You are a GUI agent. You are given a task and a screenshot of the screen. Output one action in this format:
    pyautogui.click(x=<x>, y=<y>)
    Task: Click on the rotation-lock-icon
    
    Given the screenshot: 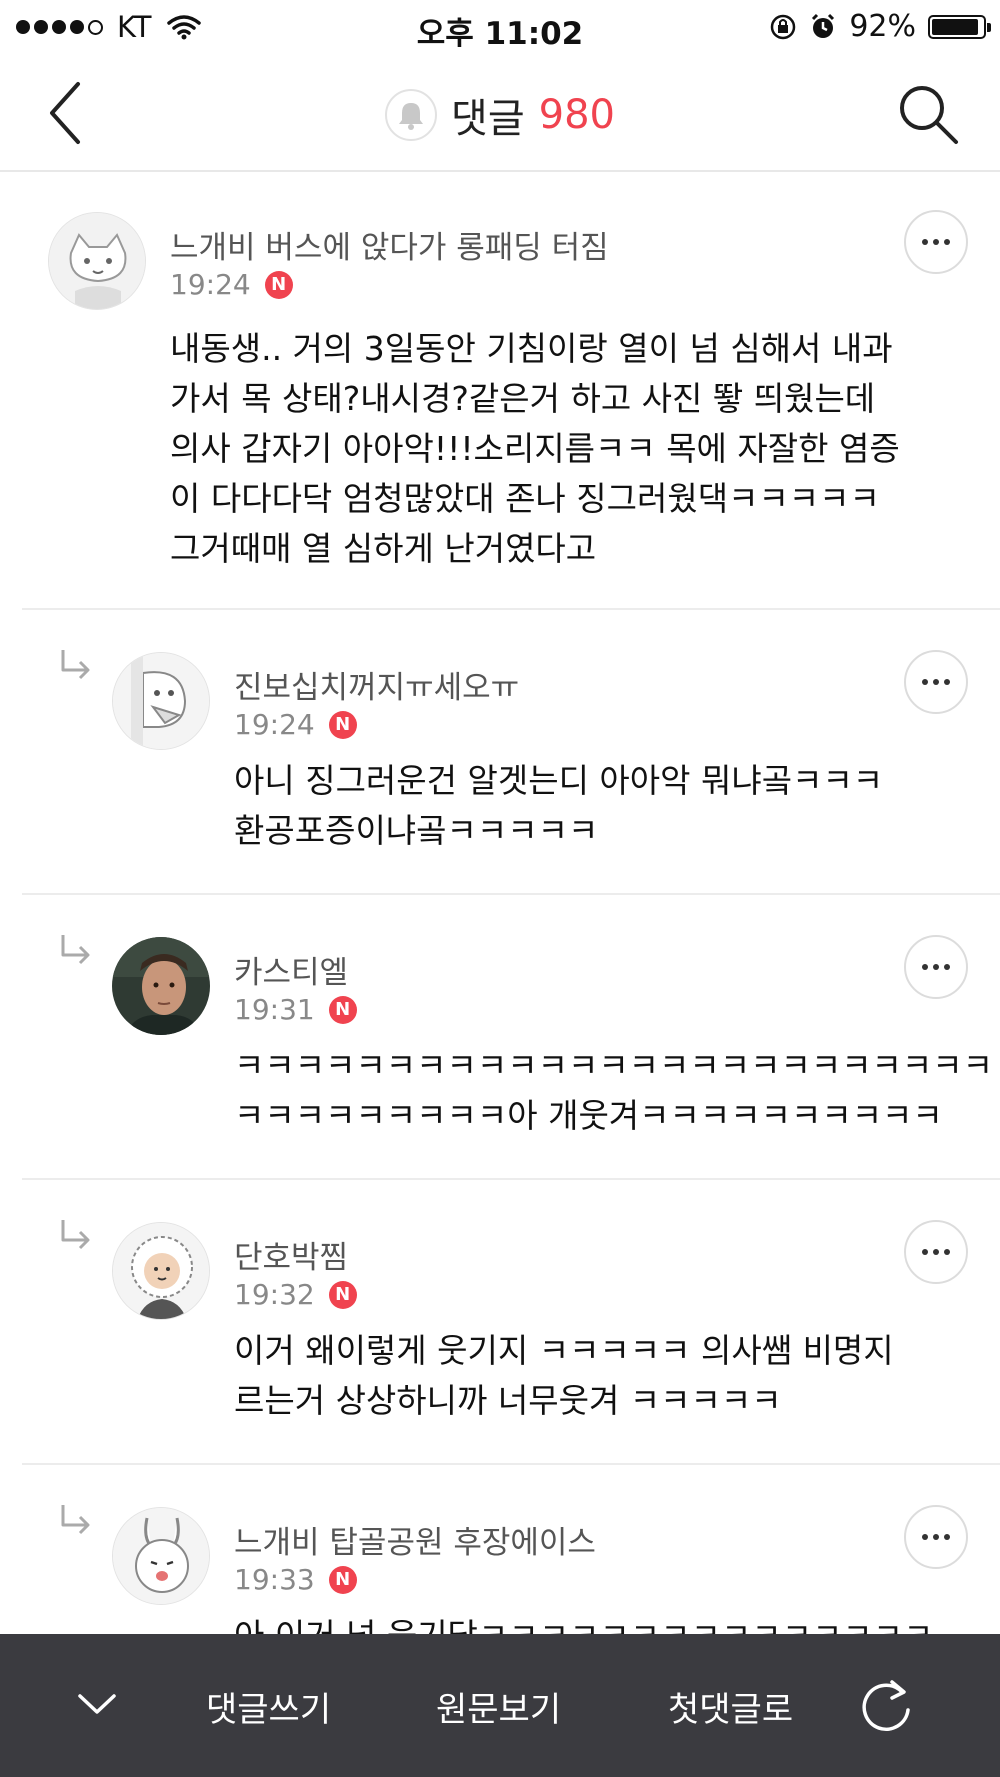 What is the action you would take?
    pyautogui.click(x=783, y=26)
    